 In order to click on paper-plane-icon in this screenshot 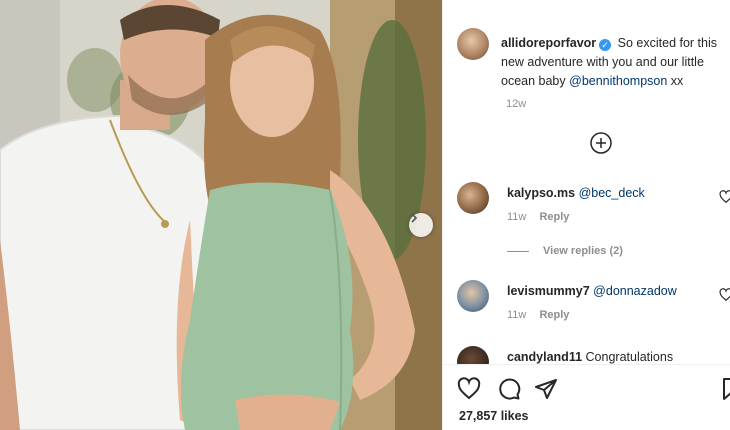, I will do `click(546, 389)`.